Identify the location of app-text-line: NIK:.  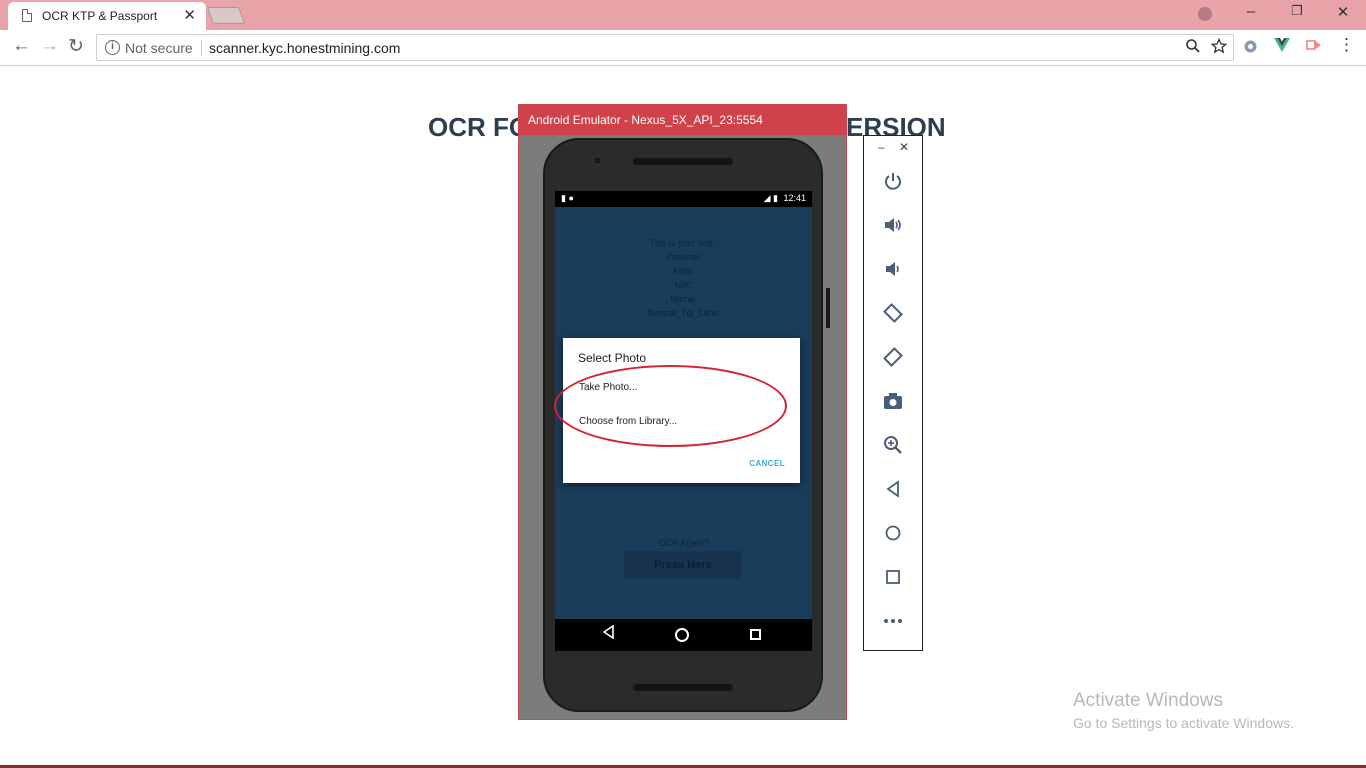
(683, 285).